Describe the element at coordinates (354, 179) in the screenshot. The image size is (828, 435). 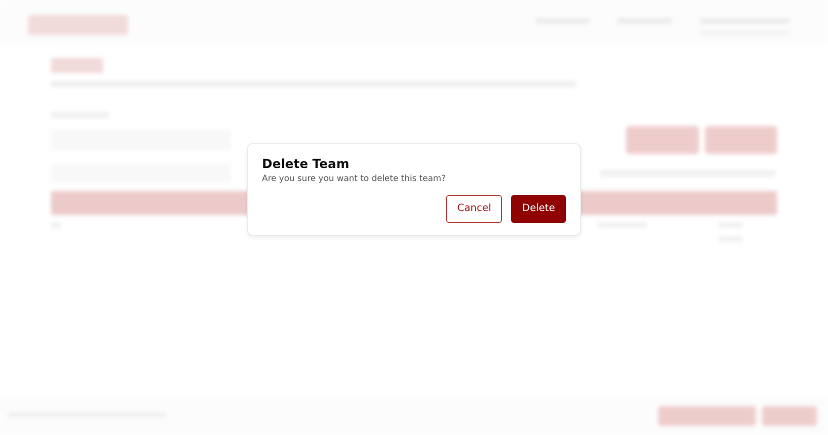
I see `dialog-message: Are you sure you want to delete this team?` at that location.